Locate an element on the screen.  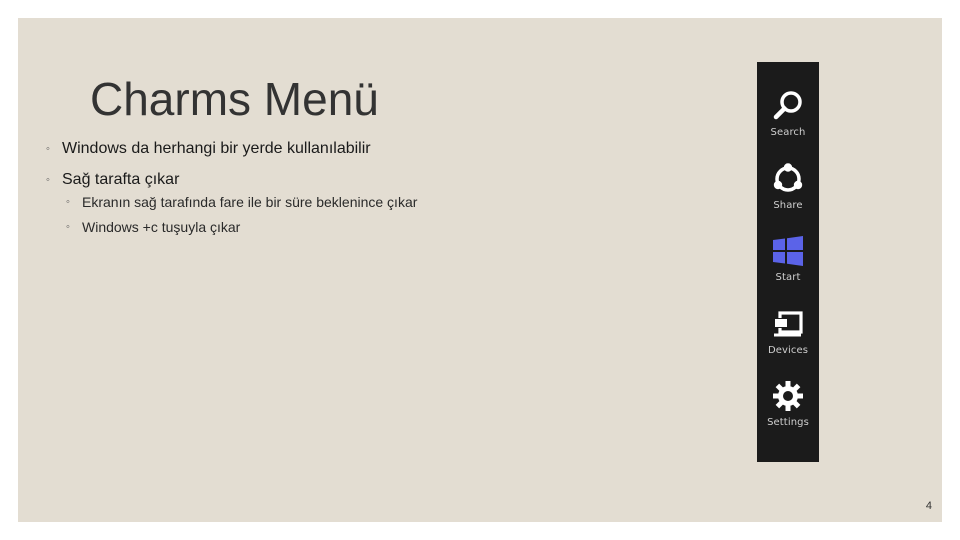
sub-bullet-text: Windows +c tuşuyla çıkar is located at coordinates (161, 227).